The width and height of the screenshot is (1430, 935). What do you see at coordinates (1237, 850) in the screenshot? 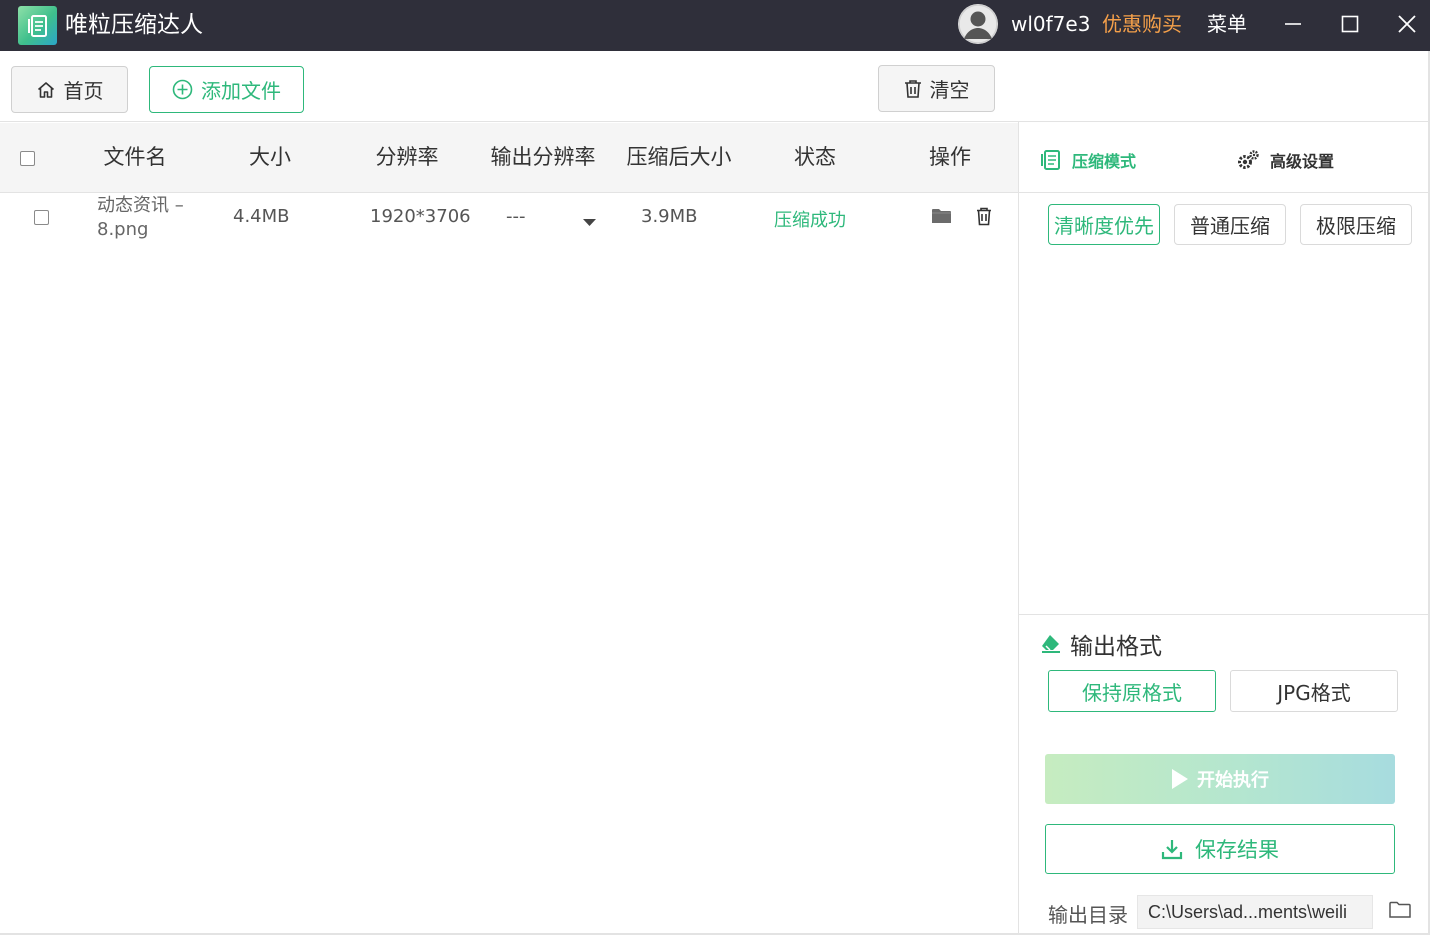
I see `save-label: 保存结果` at bounding box center [1237, 850].